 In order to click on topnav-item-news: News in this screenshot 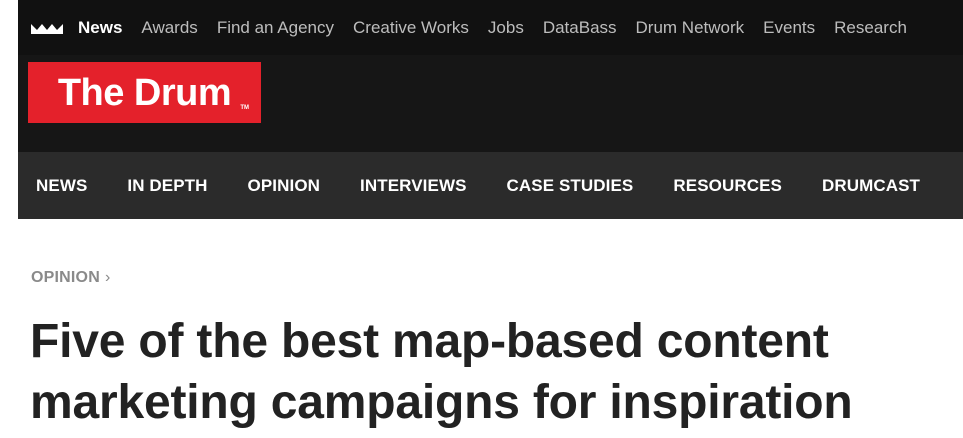, I will do `click(100, 28)`.